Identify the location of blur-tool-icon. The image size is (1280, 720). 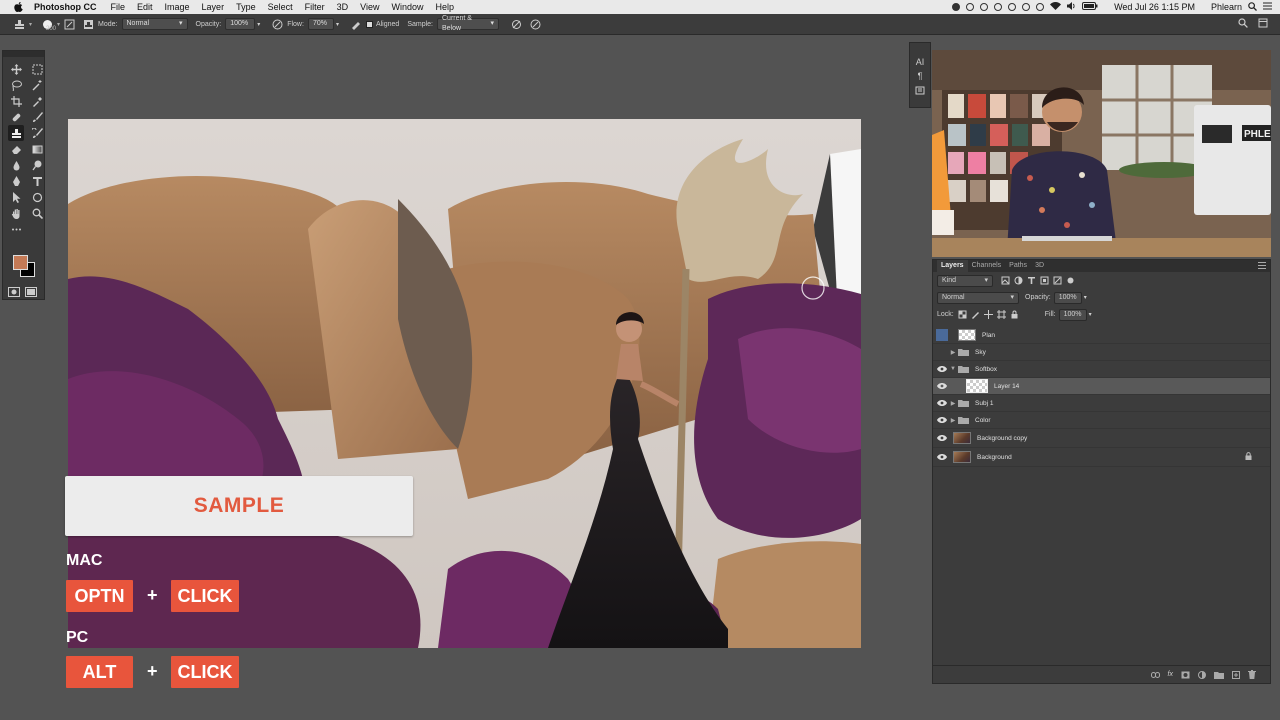
(16, 165).